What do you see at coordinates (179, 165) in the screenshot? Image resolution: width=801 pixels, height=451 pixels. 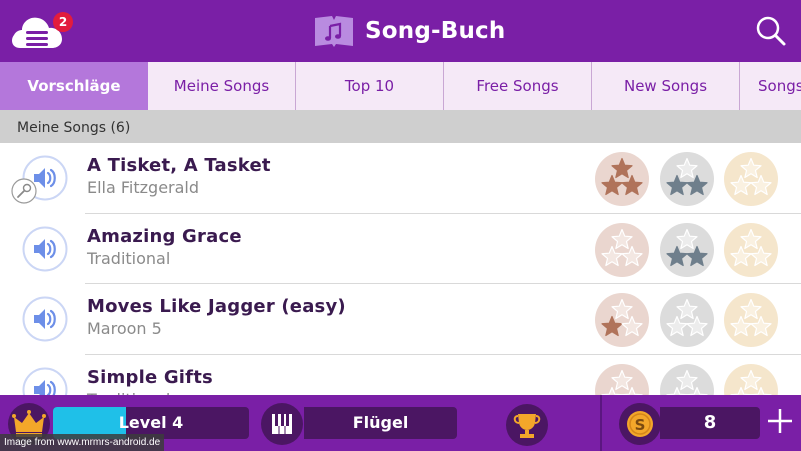 I see `song-title: A Tisket, A Tasket` at bounding box center [179, 165].